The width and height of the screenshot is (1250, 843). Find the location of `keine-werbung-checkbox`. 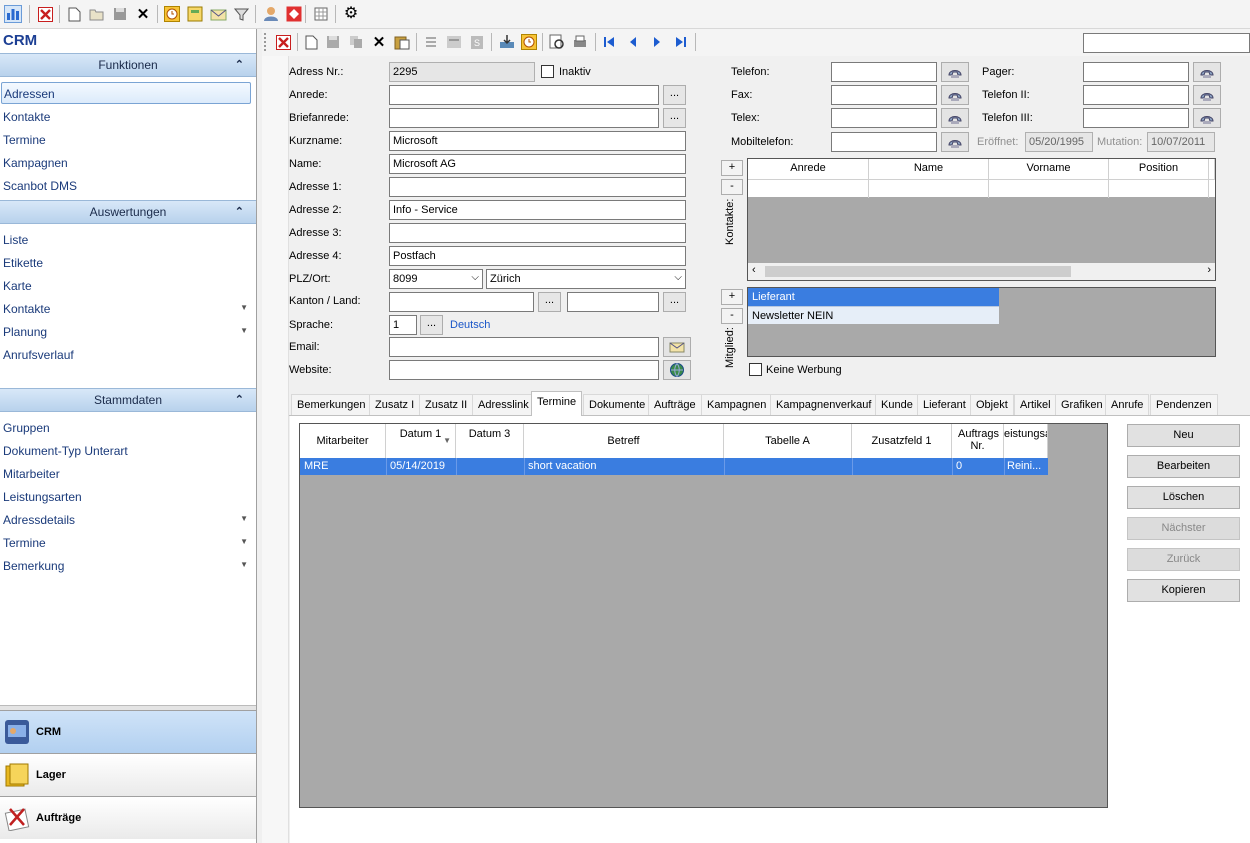

keine-werbung-checkbox is located at coordinates (755, 369).